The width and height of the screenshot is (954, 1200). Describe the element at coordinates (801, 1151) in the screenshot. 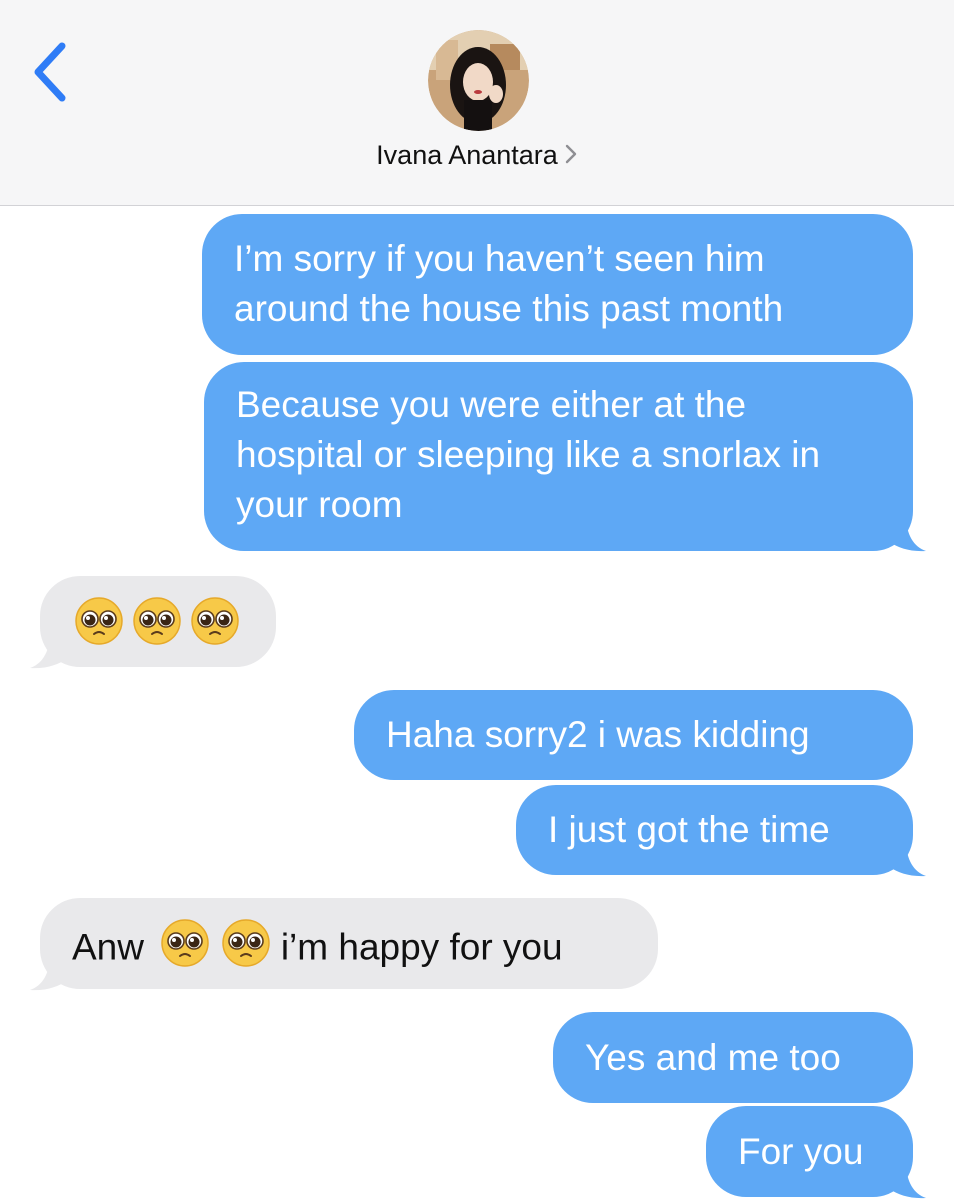

I see `message-text: For you` at that location.